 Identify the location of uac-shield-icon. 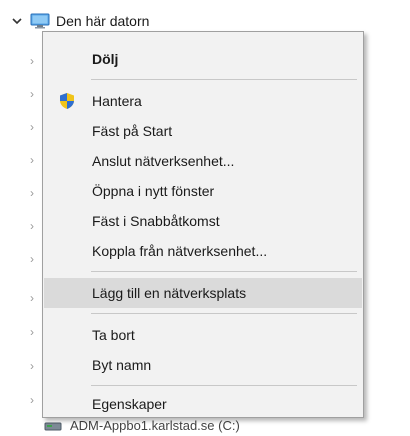
(67, 101).